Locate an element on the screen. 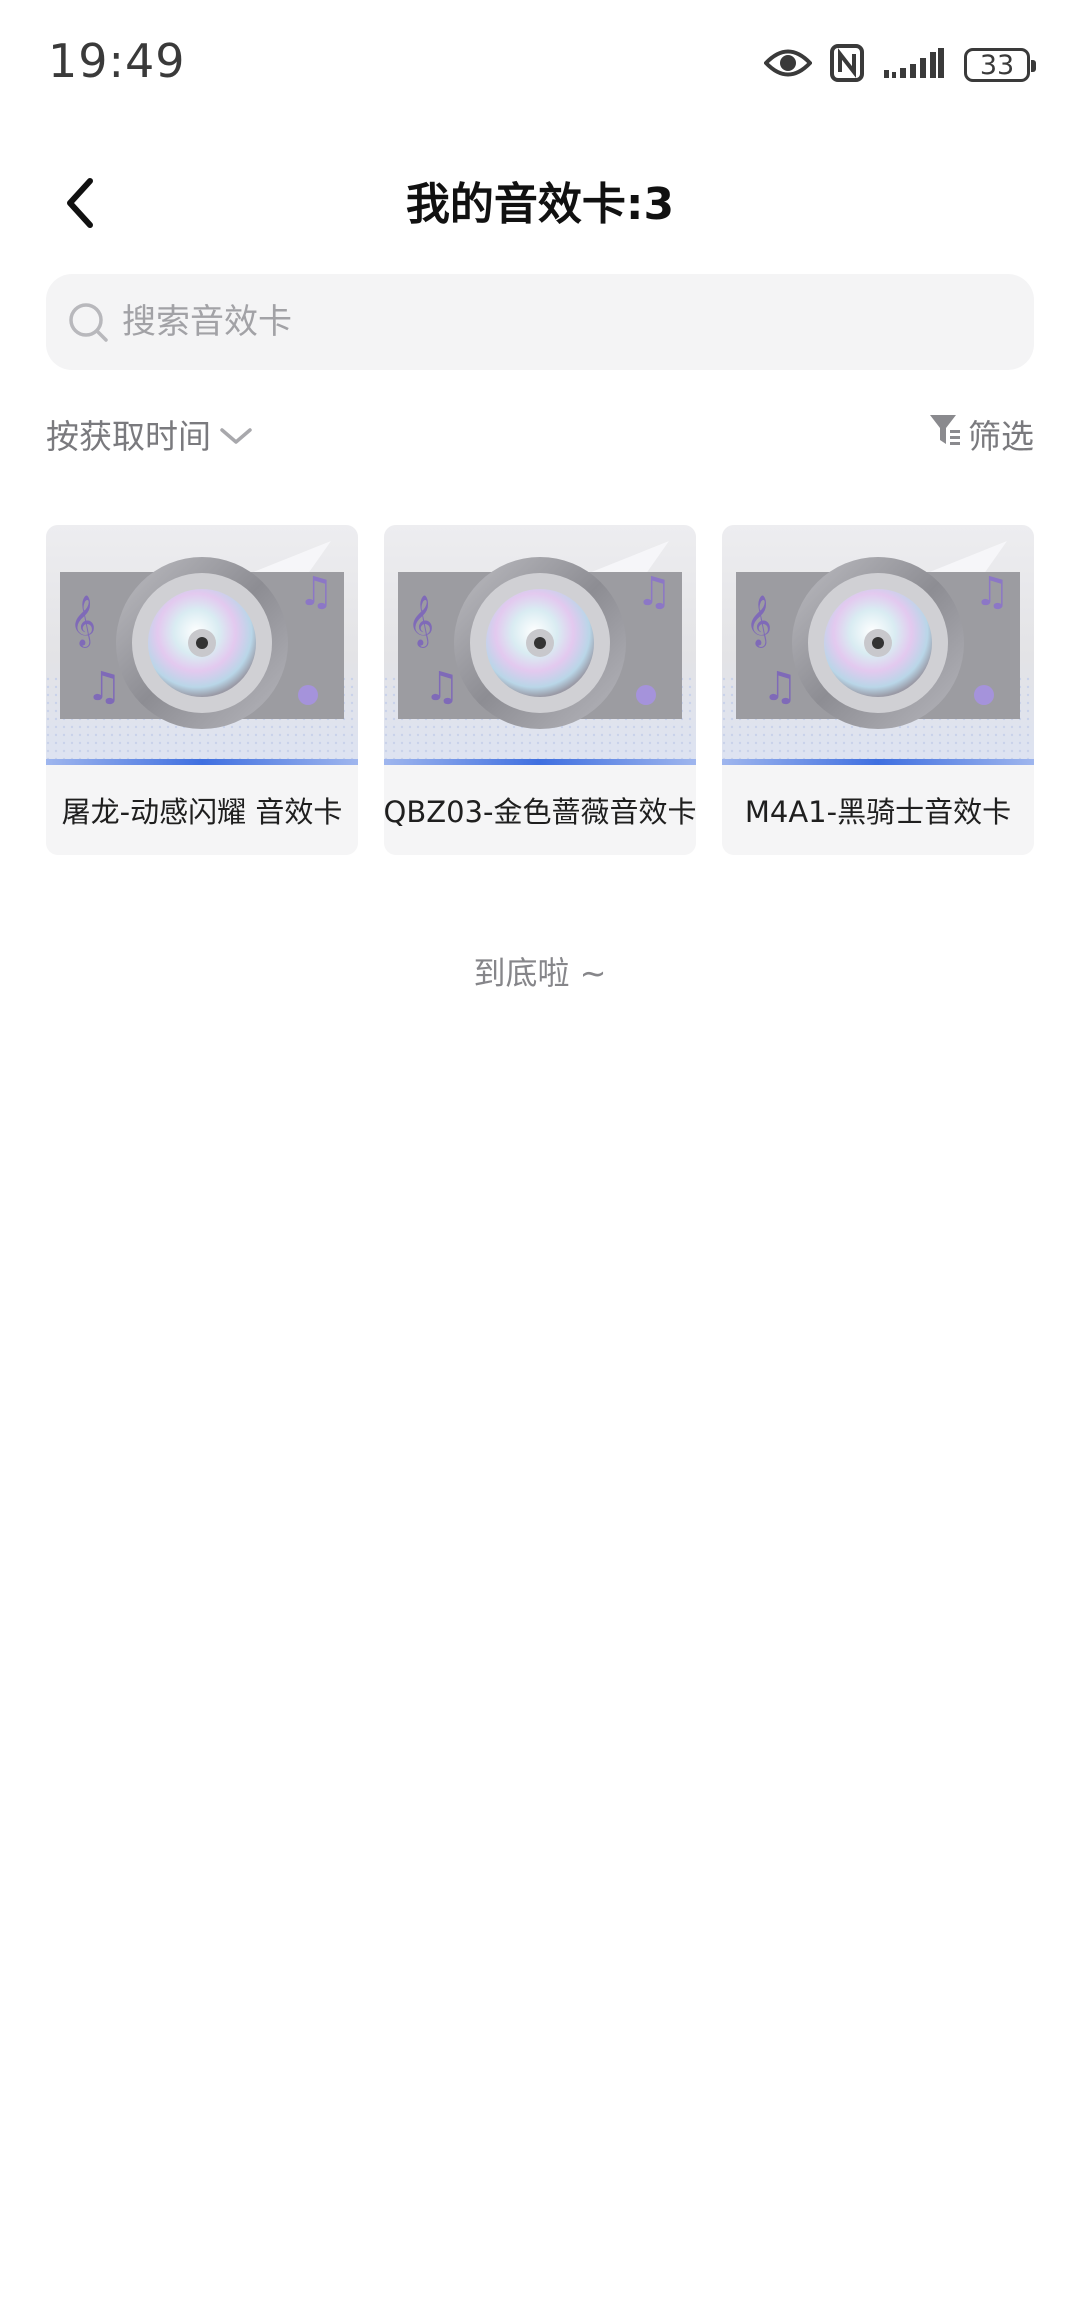 The height and width of the screenshot is (2324, 1080). search-box is located at coordinates (540, 322).